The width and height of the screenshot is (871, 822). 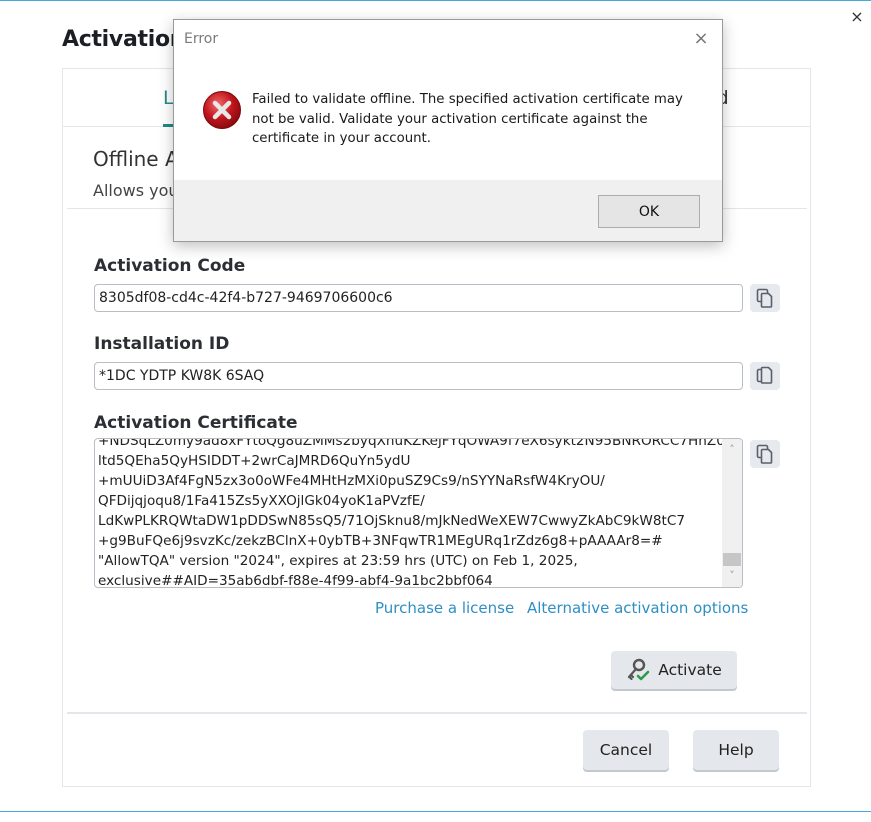 What do you see at coordinates (418, 298) in the screenshot?
I see `activation-code-input: 8305df08-cd4c-42f4-b727-9469706600c6` at bounding box center [418, 298].